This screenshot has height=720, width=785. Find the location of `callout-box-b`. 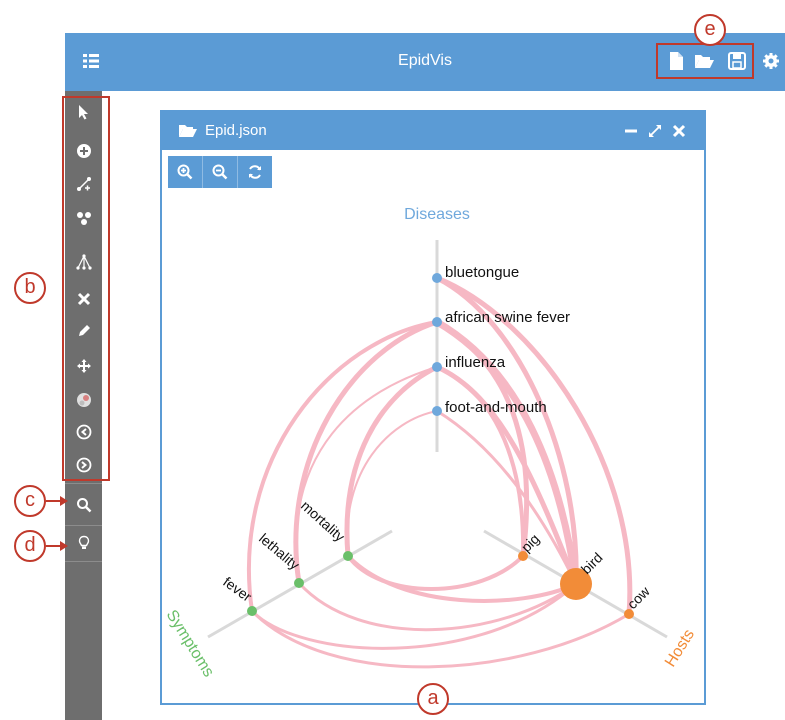

callout-box-b is located at coordinates (86, 288).